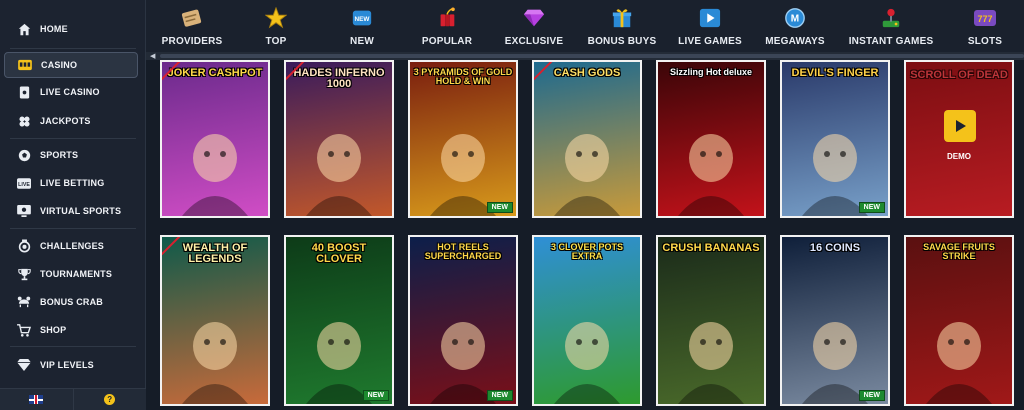 The height and width of the screenshot is (410, 1024). Describe the element at coordinates (215, 139) in the screenshot. I see `game-tile: JOKER CASHPOT` at that location.